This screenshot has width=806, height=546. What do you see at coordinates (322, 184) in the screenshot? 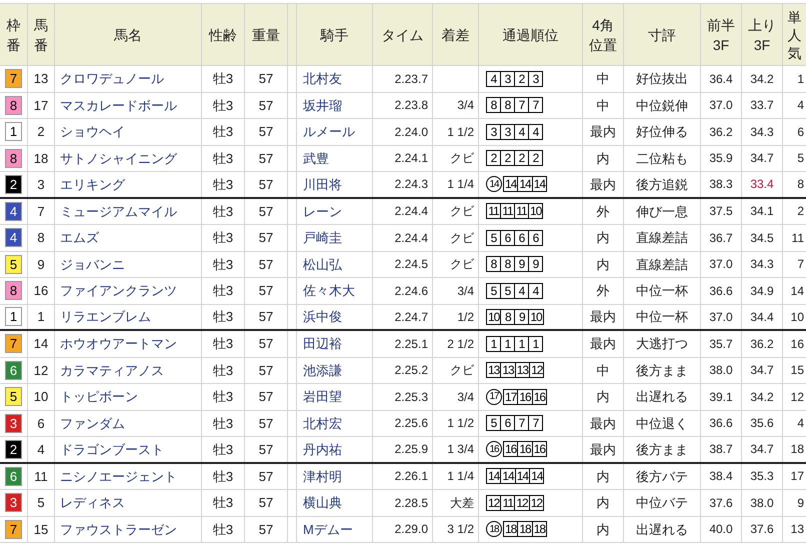
I see `jockey-link: 川田将` at bounding box center [322, 184].